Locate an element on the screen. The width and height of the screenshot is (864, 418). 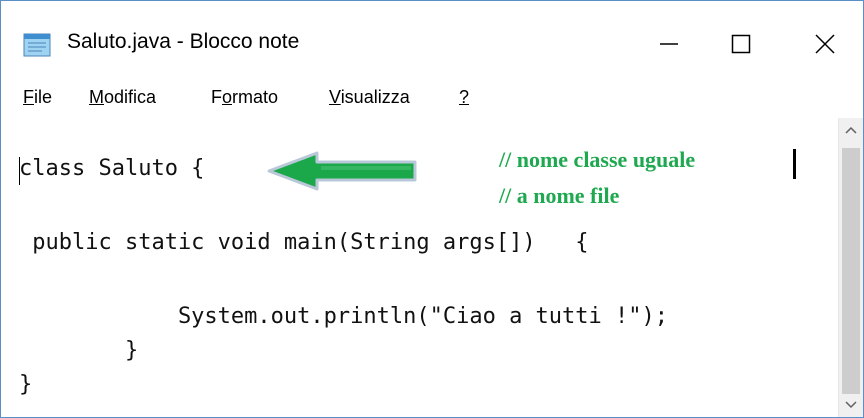
text-caret is located at coordinates (19, 171).